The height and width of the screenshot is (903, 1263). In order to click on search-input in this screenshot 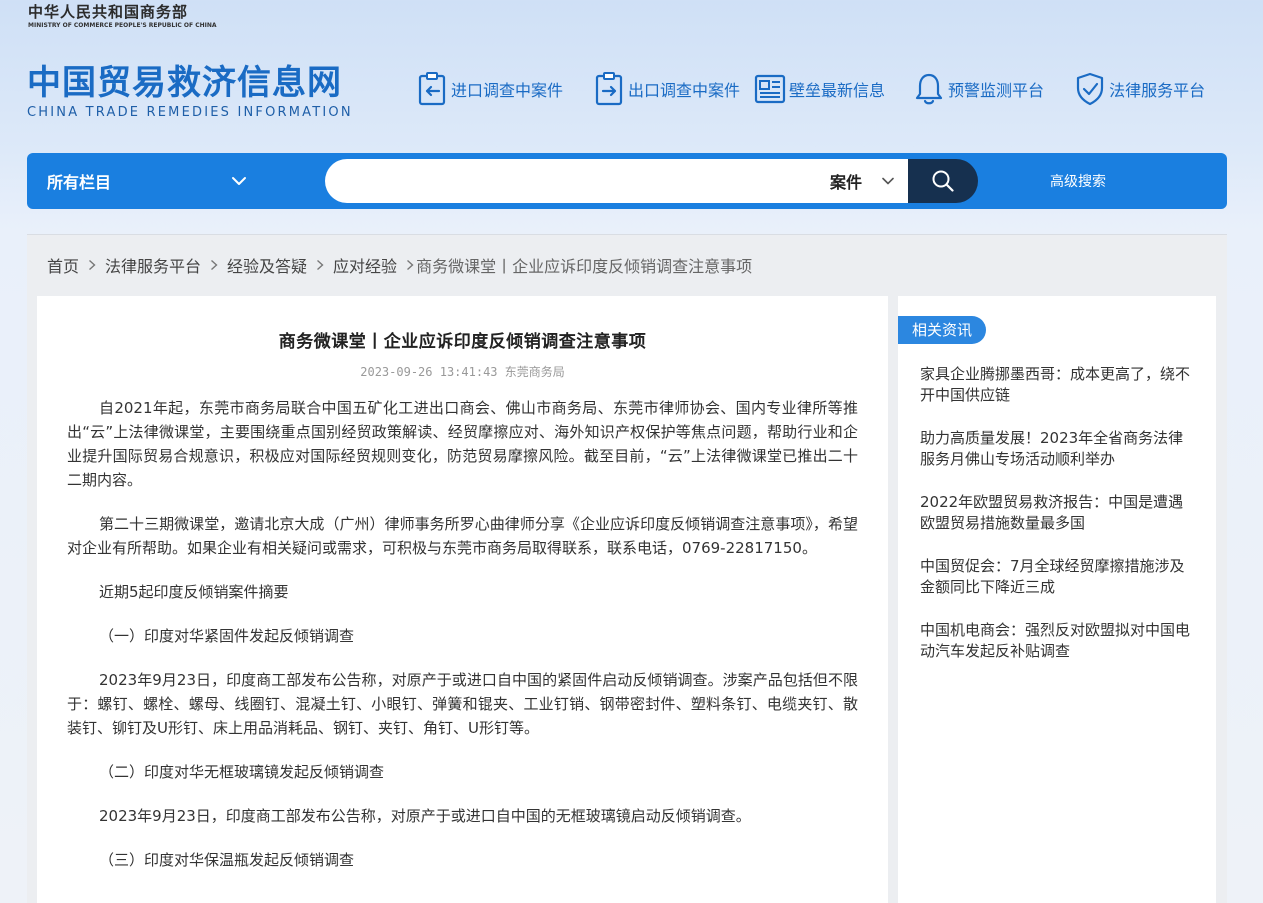, I will do `click(560, 181)`.